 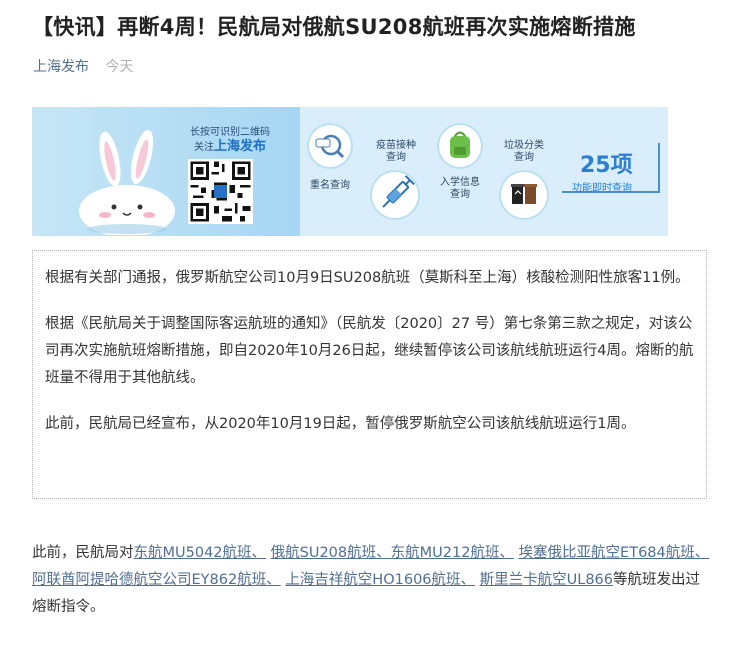 I want to click on scan-line-2: 关注上海发布, so click(x=229, y=146).